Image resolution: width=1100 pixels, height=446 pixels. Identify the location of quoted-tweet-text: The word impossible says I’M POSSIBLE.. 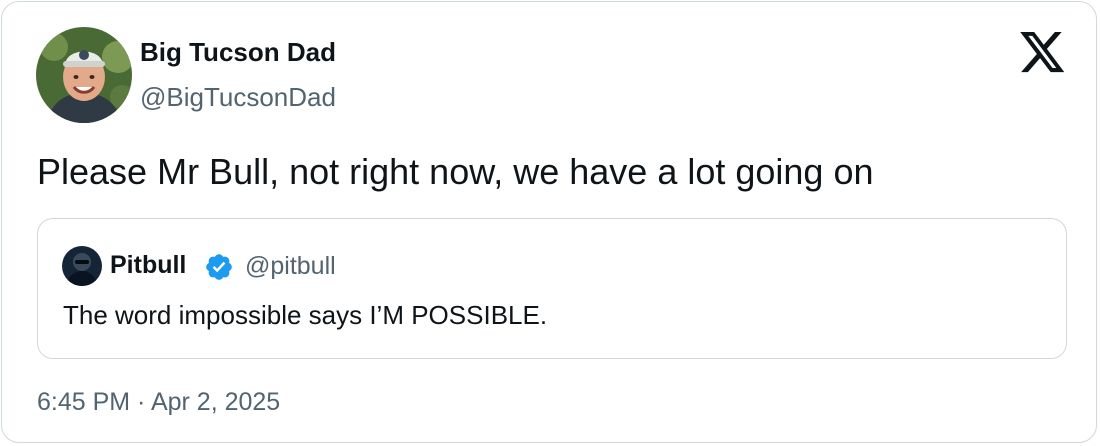
(305, 315).